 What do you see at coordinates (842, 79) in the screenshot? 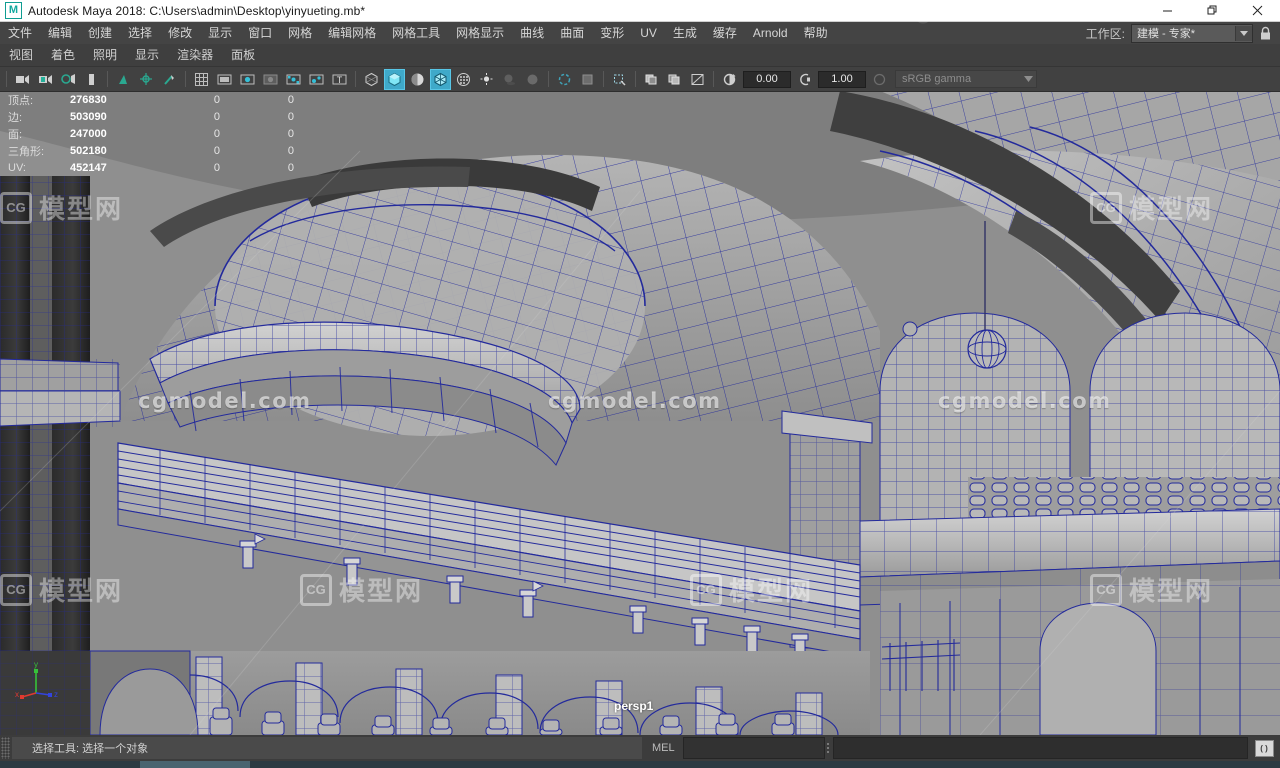
I see `gamma-value: 1.00` at bounding box center [842, 79].